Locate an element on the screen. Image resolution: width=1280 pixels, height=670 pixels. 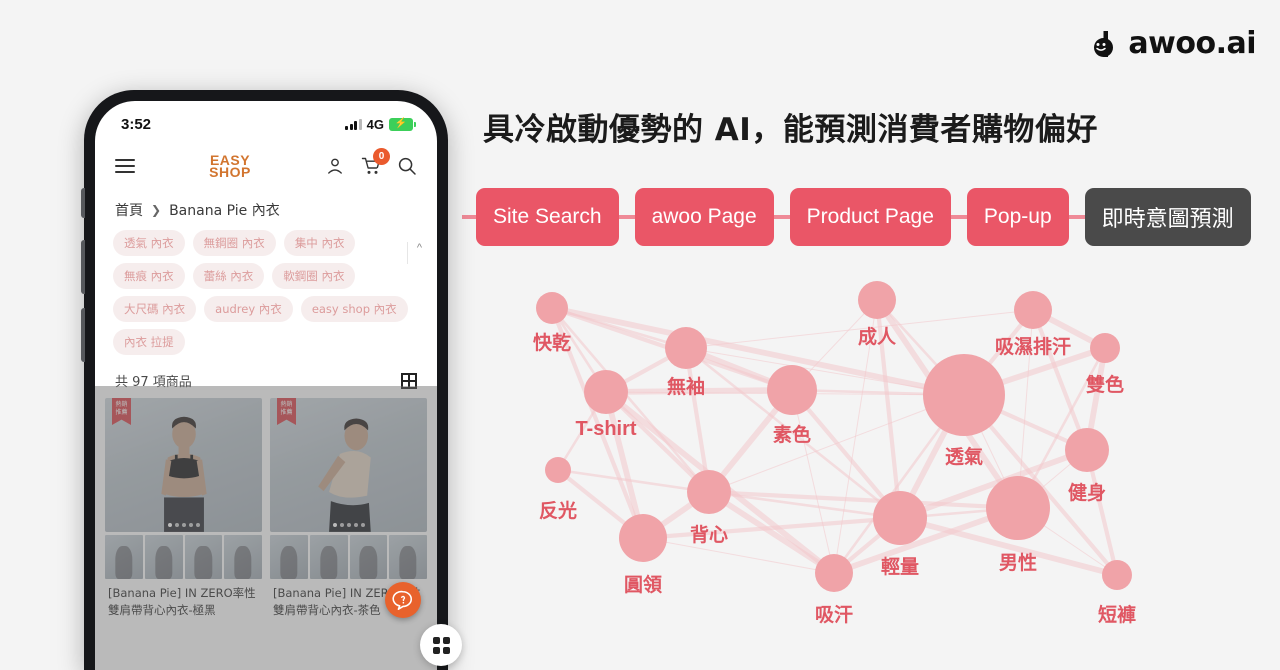
product-count-label: 共 97 項商品 is located at coordinates (153, 382).